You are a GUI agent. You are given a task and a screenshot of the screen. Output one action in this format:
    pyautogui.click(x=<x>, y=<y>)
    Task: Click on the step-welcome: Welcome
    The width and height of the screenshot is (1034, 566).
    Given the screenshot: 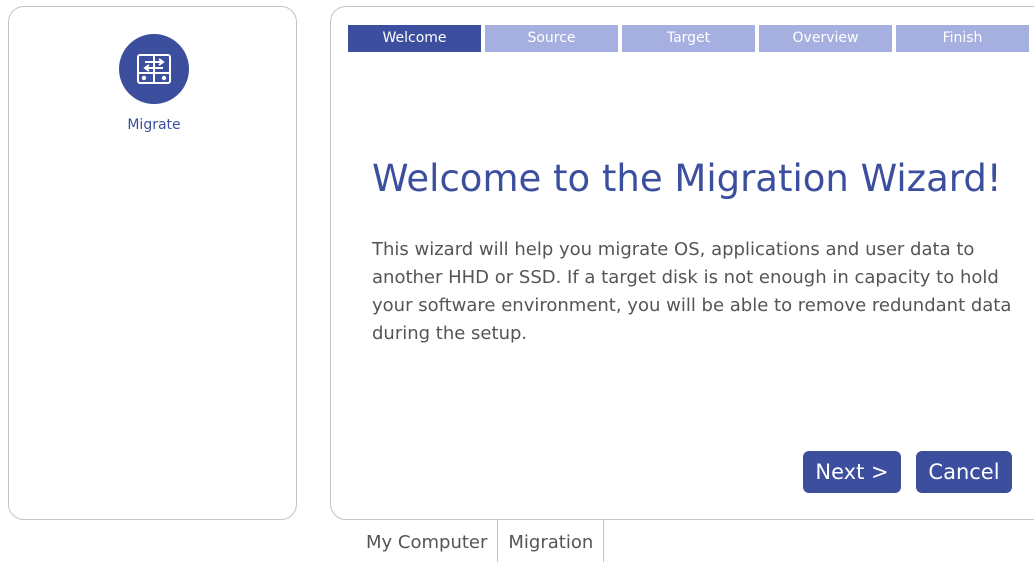 What is the action you would take?
    pyautogui.click(x=414, y=38)
    